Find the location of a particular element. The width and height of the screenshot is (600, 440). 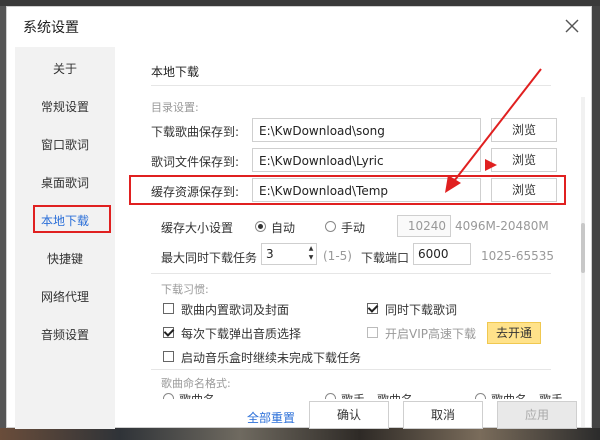

close-icon is located at coordinates (572, 26).